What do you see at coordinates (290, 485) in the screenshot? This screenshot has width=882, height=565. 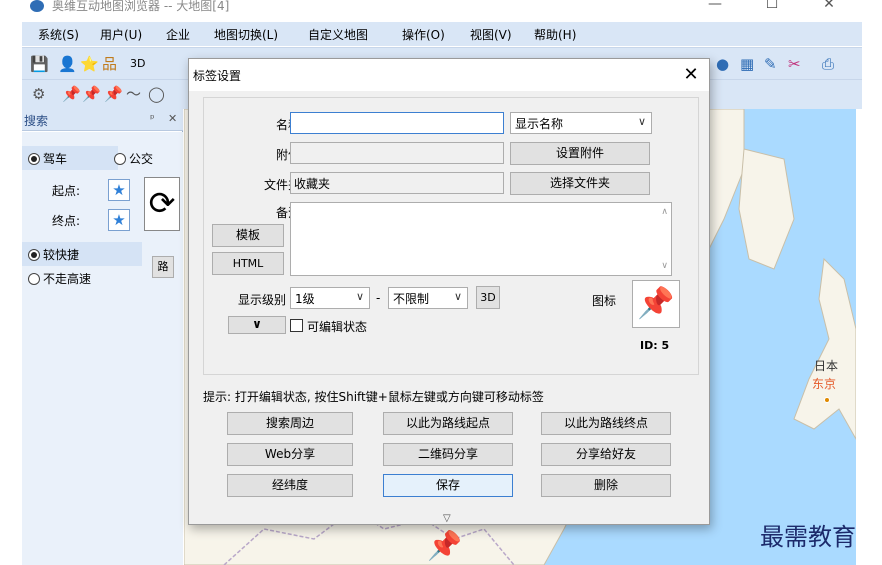 I see `coordinates-button: 经纬度` at bounding box center [290, 485].